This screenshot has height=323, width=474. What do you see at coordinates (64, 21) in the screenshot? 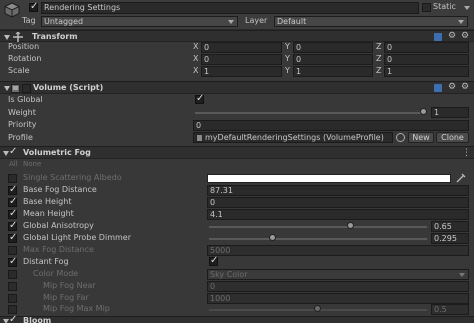
I see `tag-value: Untagged` at bounding box center [64, 21].